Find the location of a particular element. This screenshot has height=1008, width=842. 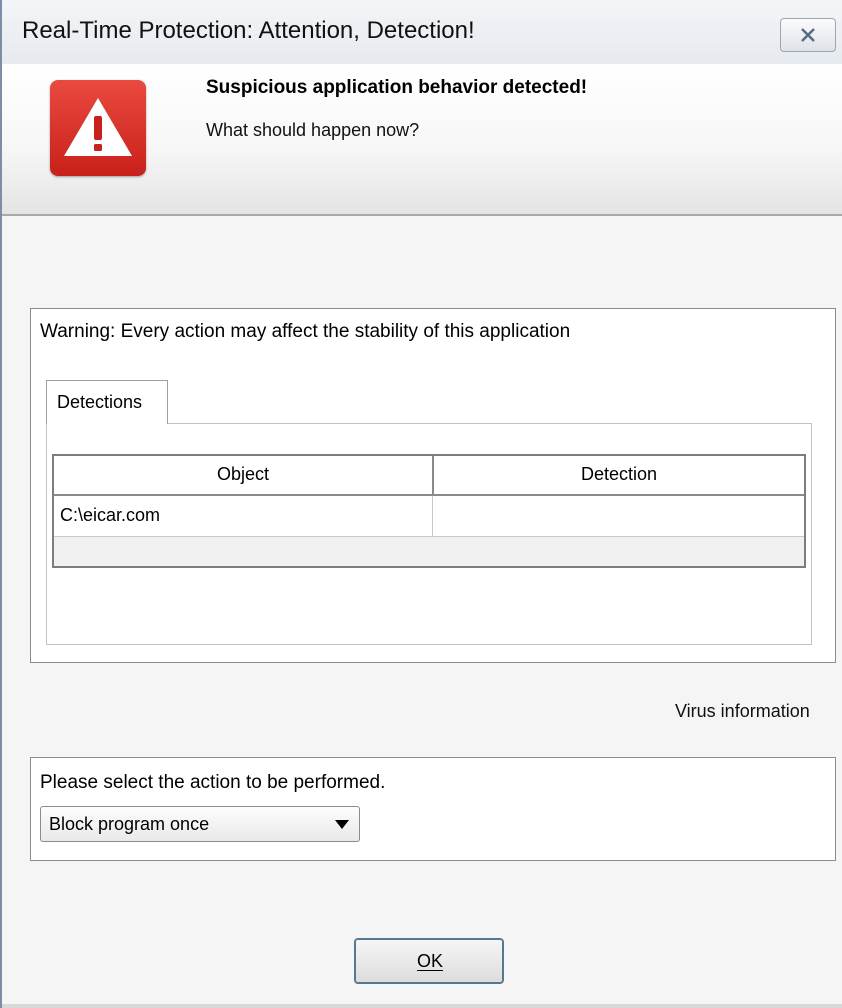

close-icon is located at coordinates (808, 35).